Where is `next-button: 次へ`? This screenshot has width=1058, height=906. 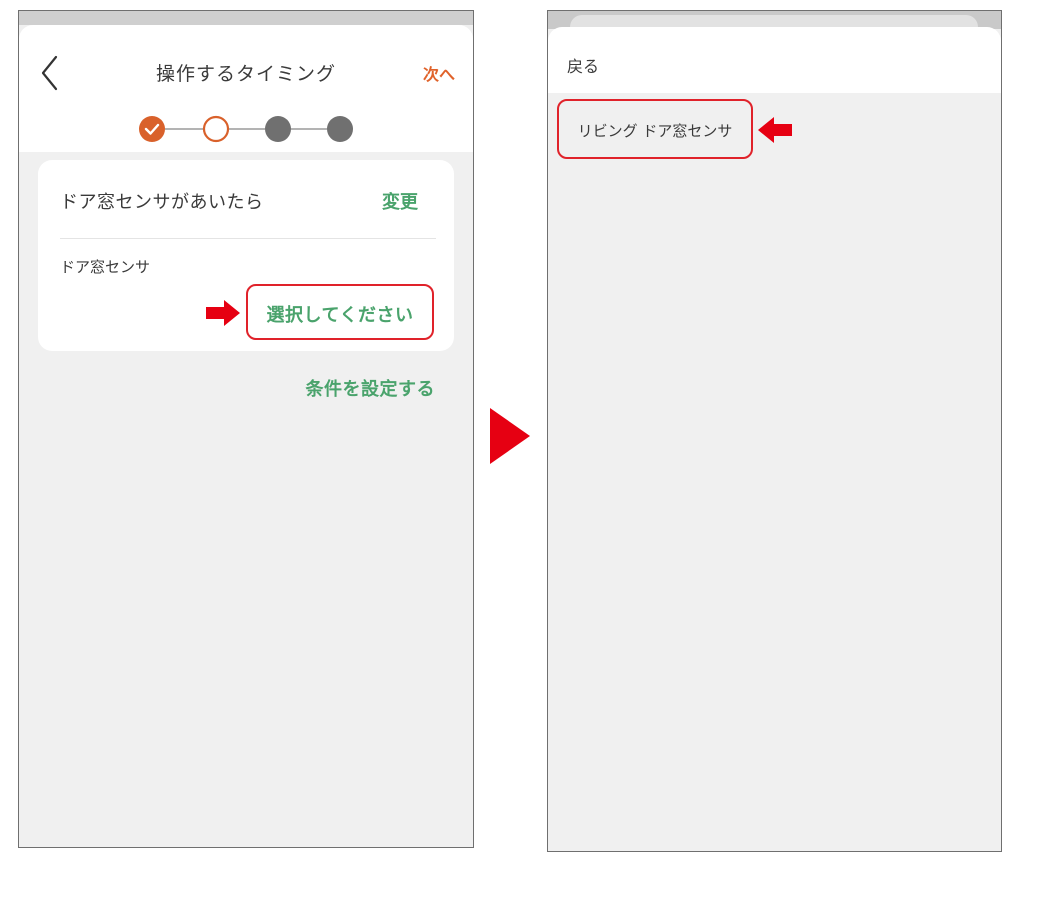
next-button: 次へ is located at coordinates (439, 73).